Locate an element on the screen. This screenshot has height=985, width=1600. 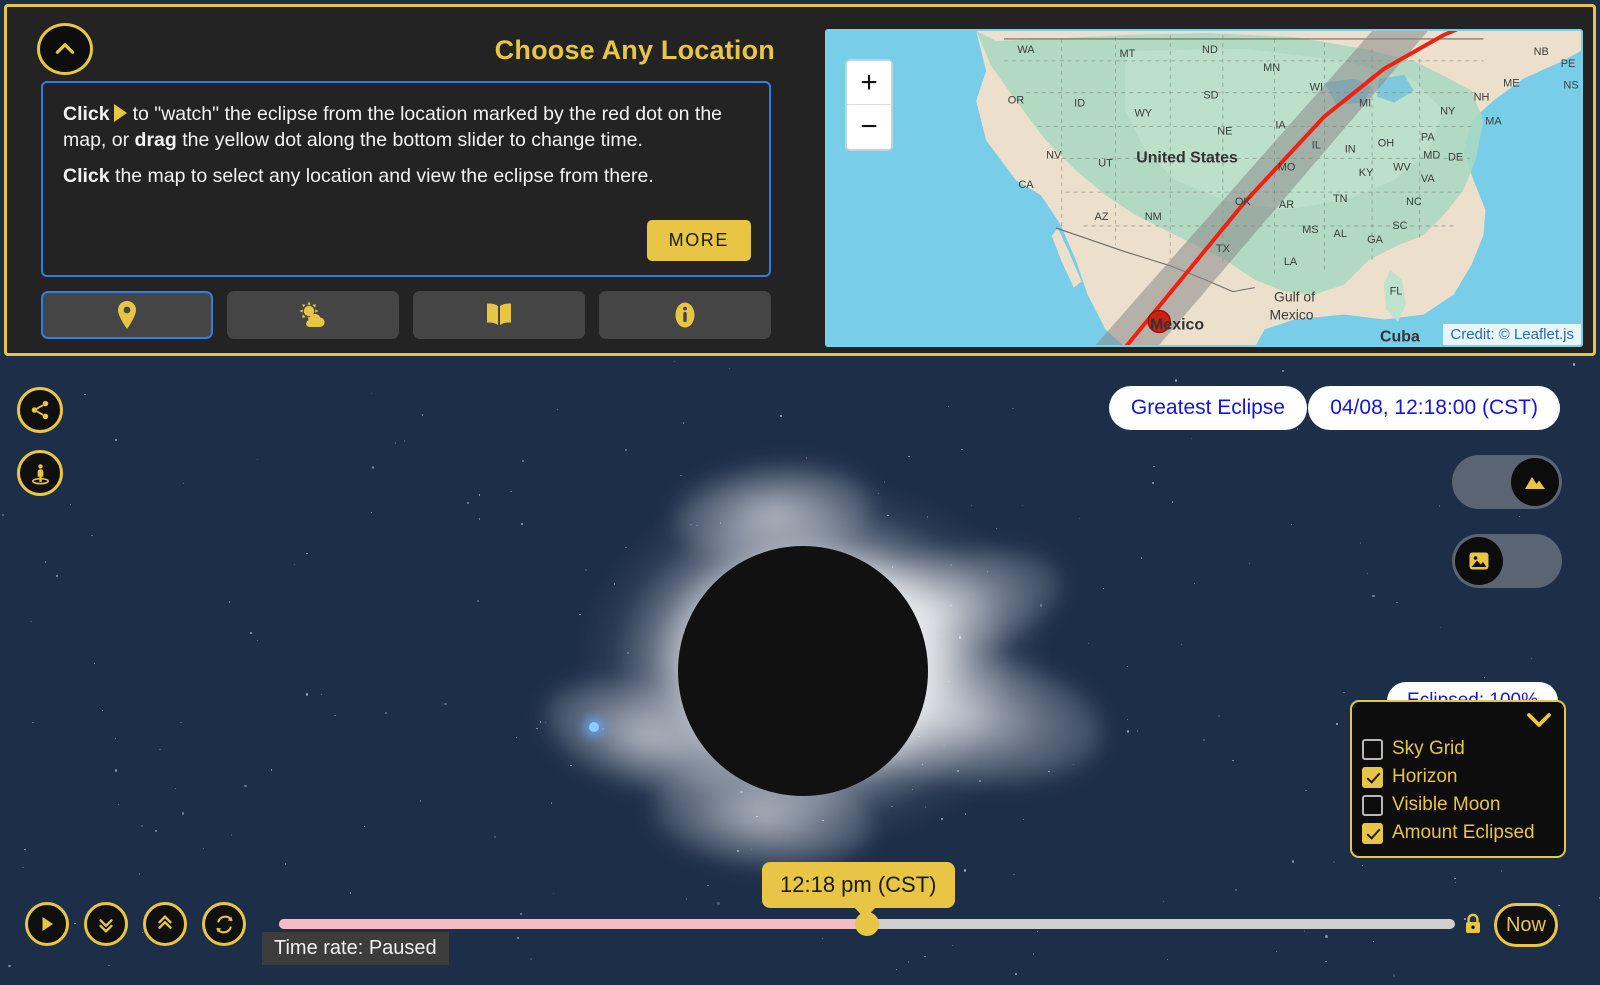
sky-grid-label: Sky Grid is located at coordinates (1428, 748).